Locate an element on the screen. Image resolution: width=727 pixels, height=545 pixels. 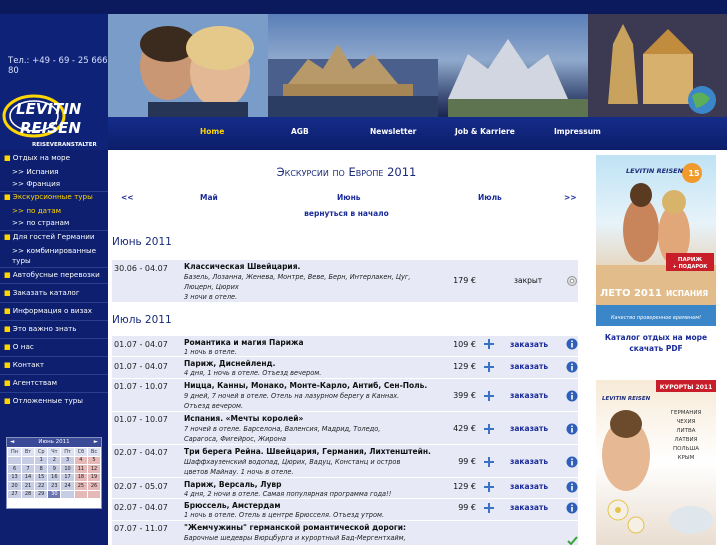
tour-price: 99 € is located at coordinates (467, 507).